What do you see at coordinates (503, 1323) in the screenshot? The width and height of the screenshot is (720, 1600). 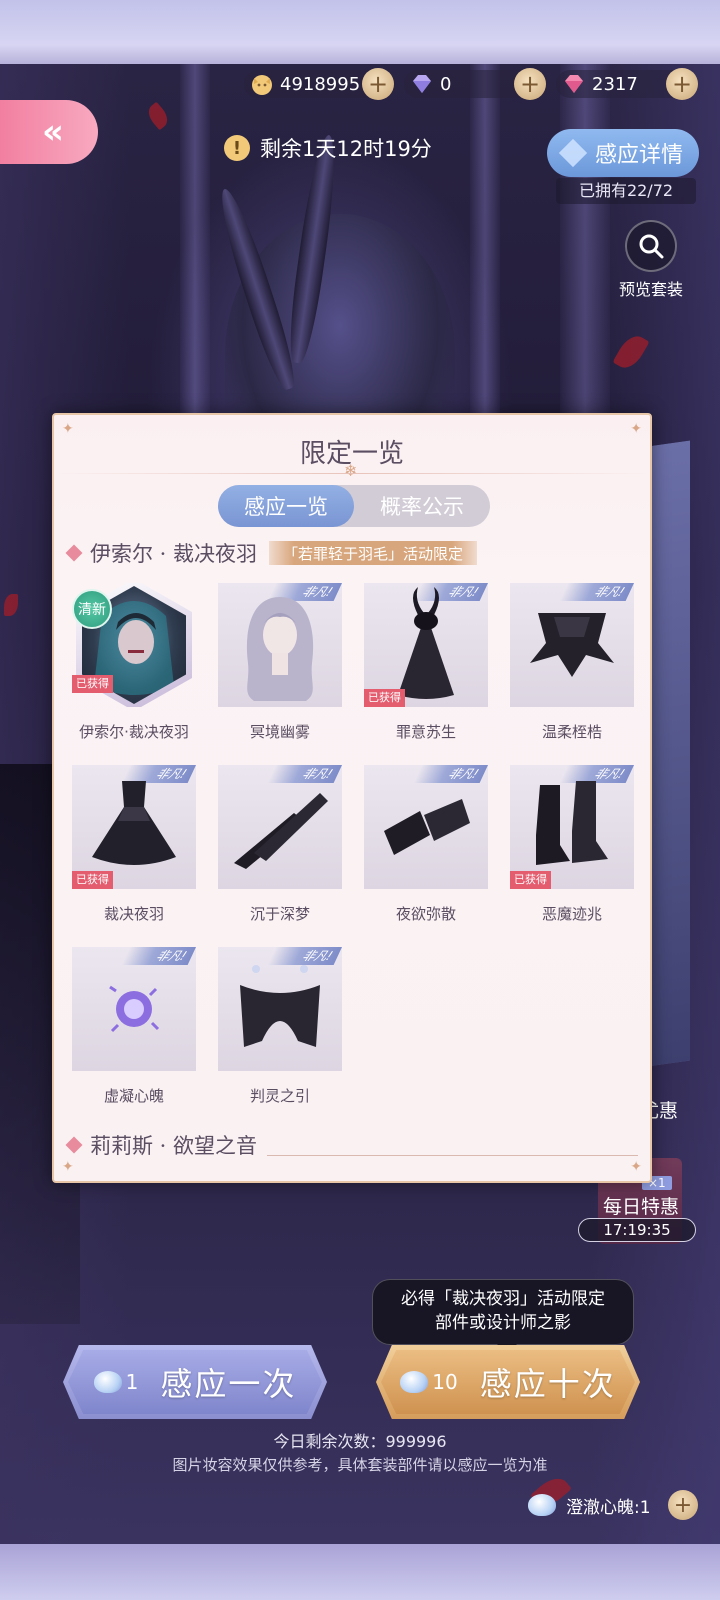 I see `tooltip-line: 部件或设计师之影` at bounding box center [503, 1323].